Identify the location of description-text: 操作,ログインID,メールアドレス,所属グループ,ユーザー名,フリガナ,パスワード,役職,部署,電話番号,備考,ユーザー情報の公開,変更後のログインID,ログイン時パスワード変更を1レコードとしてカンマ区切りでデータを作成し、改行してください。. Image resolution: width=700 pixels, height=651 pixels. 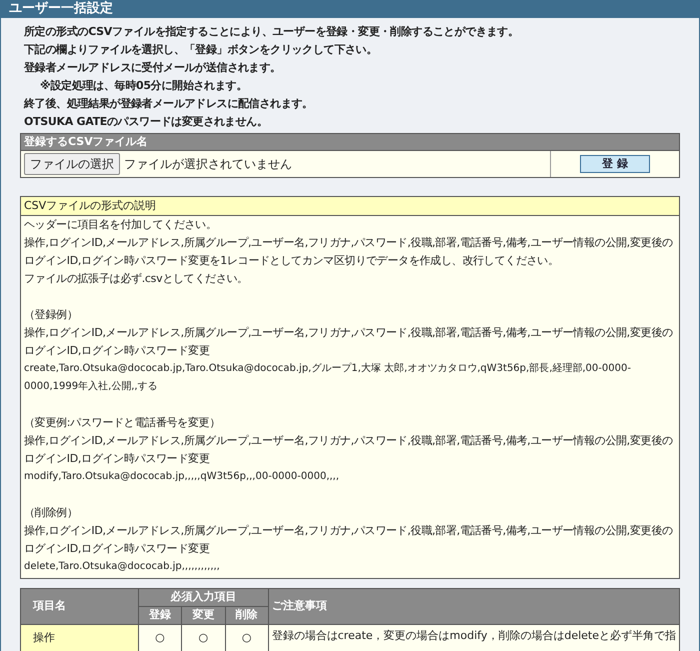
(349, 252).